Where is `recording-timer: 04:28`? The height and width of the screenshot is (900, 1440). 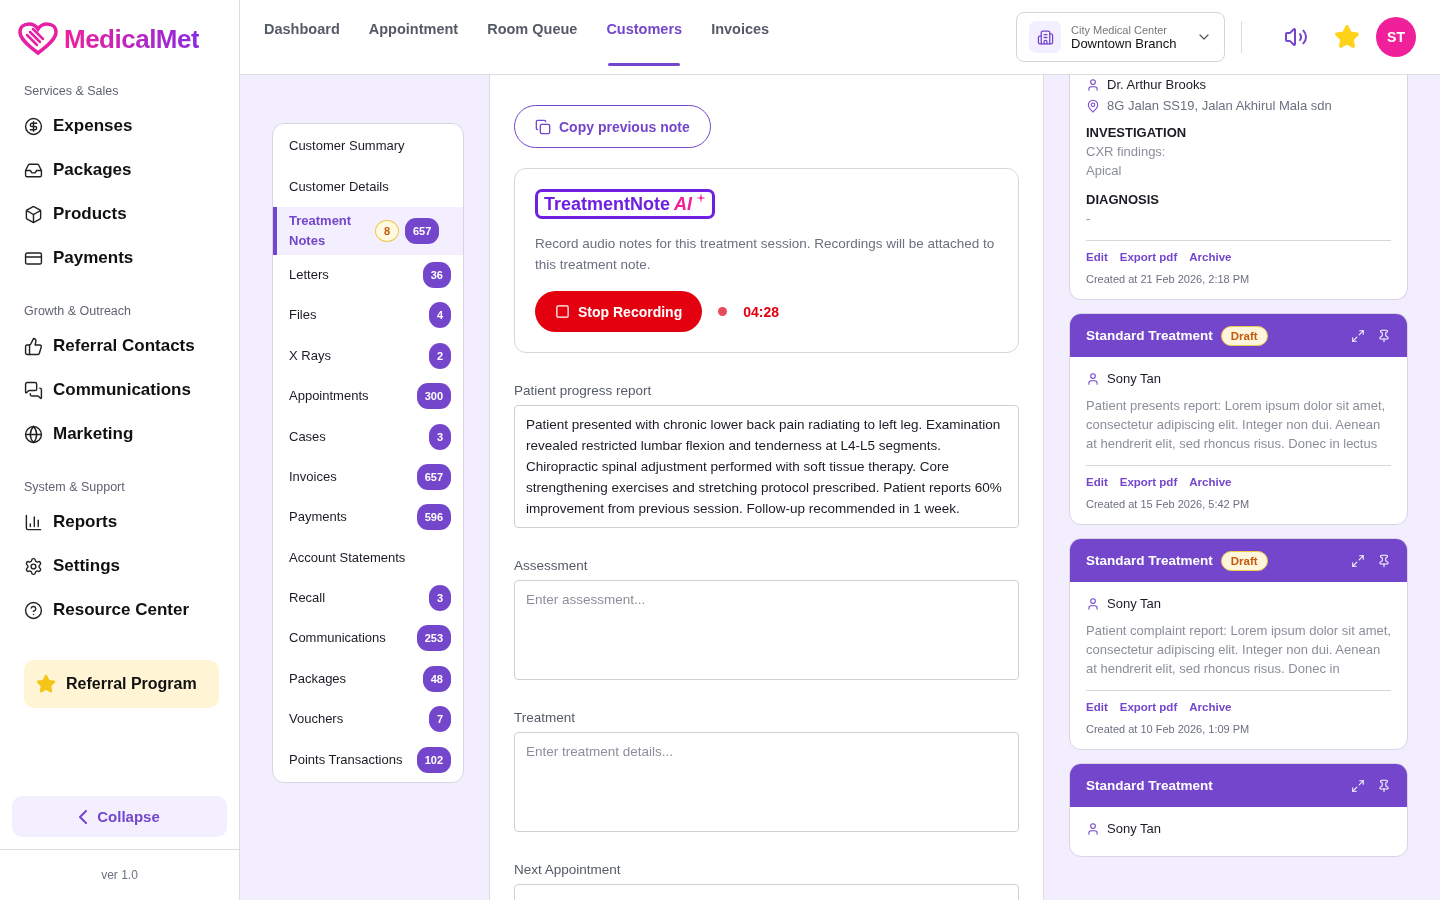
recording-timer: 04:28 is located at coordinates (761, 311).